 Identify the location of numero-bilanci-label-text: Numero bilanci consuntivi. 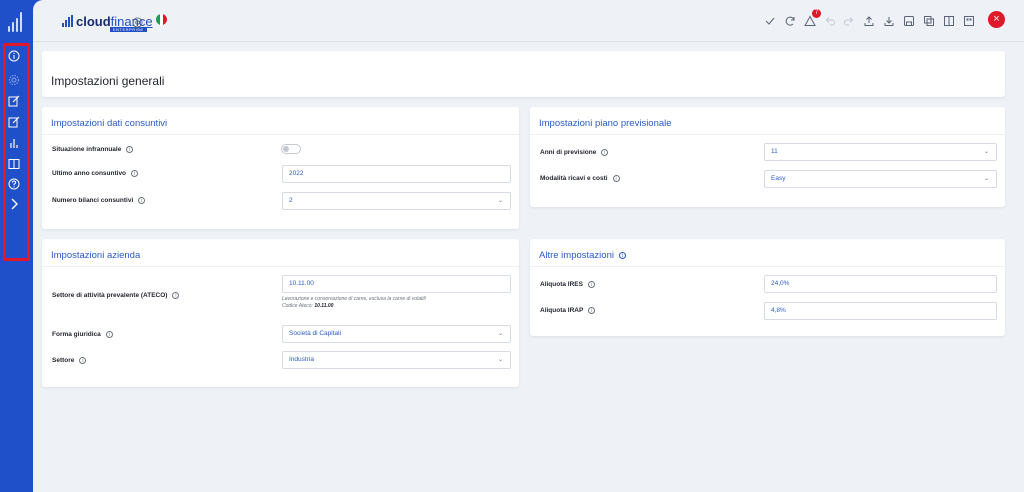
(93, 200).